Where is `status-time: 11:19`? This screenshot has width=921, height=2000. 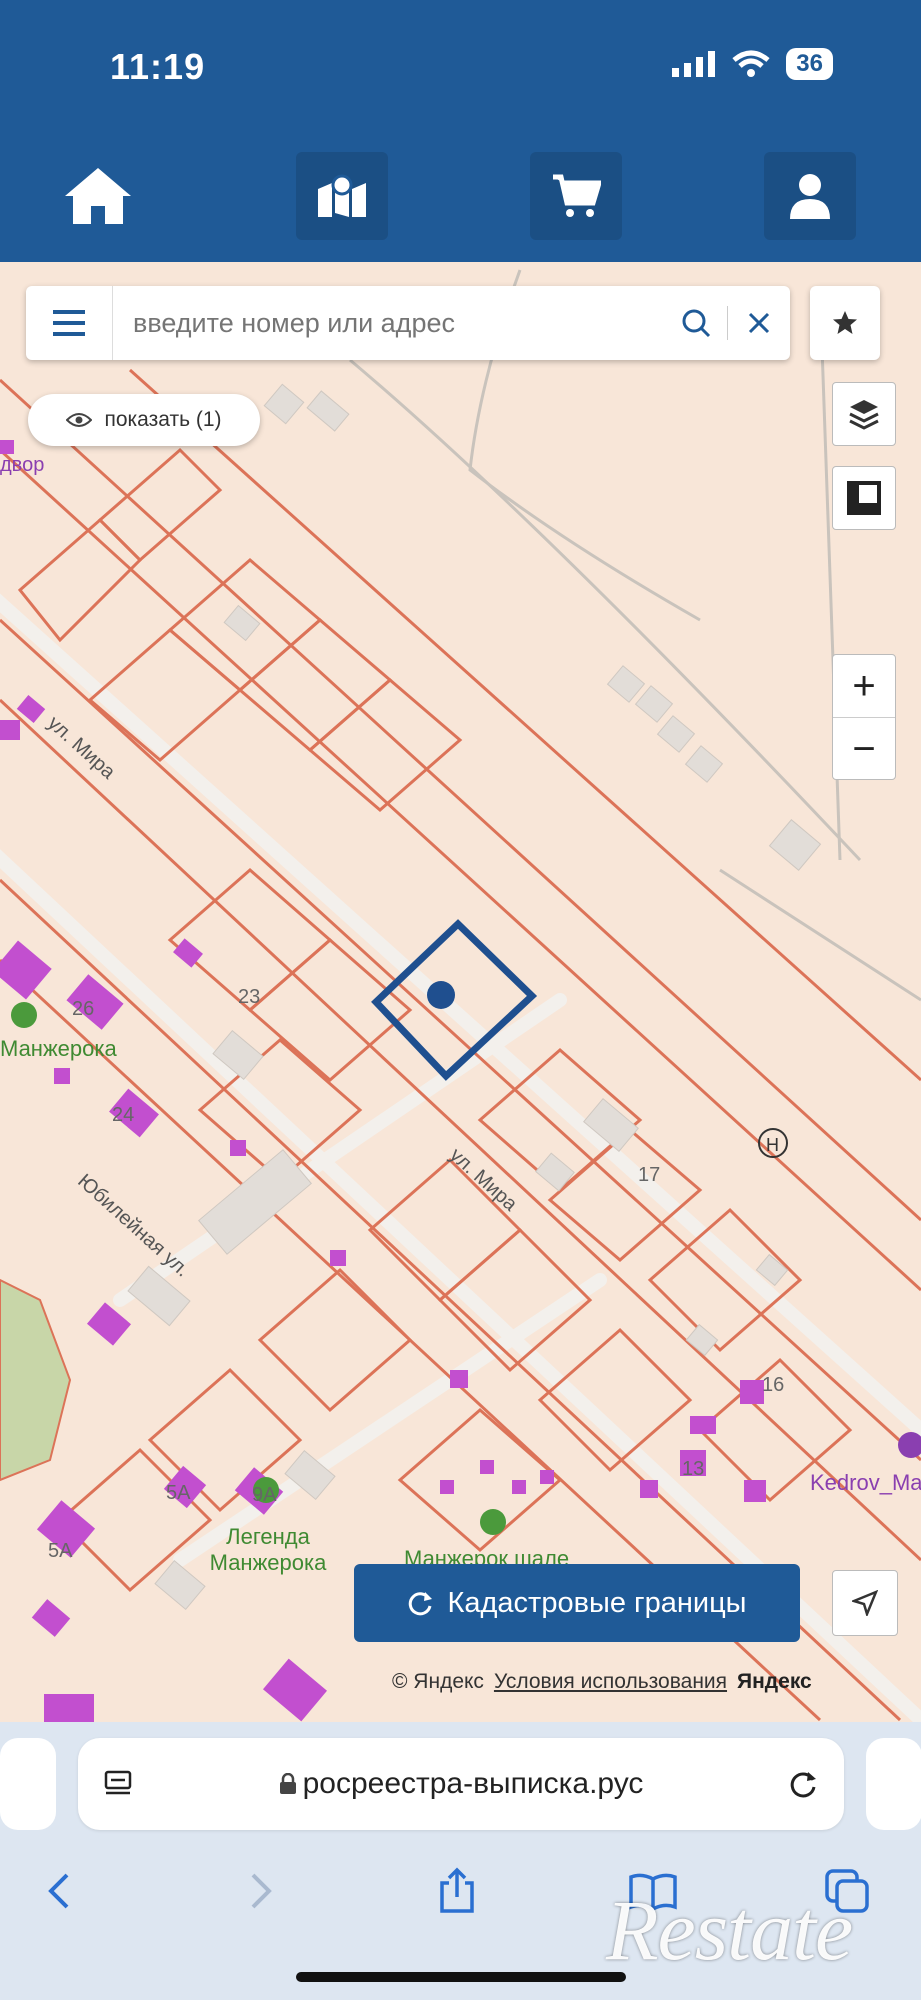 status-time: 11:19 is located at coordinates (158, 66).